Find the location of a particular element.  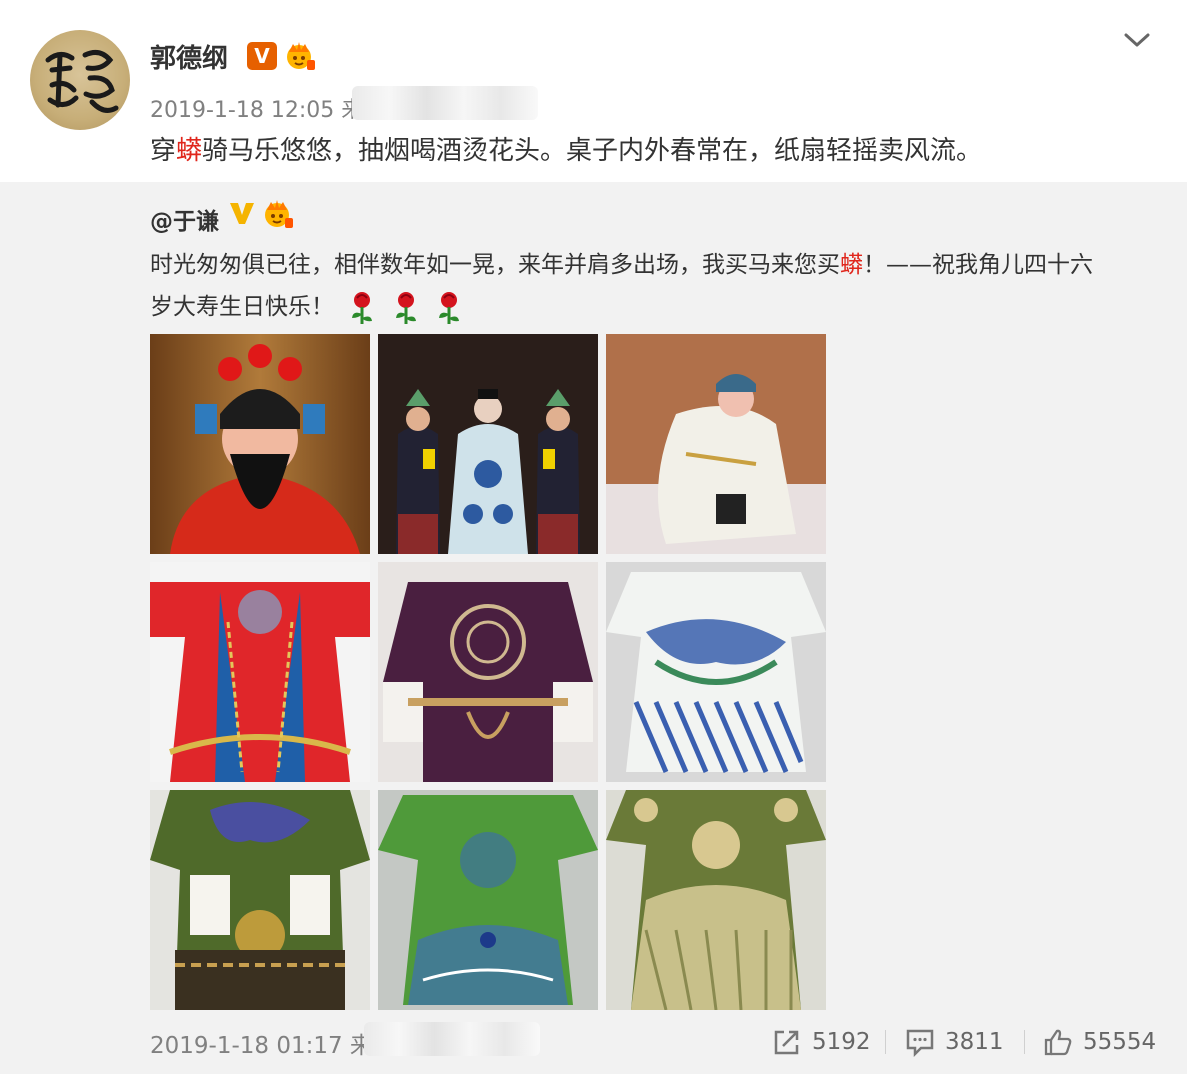

photo-white-robe-performer is located at coordinates (716, 444).